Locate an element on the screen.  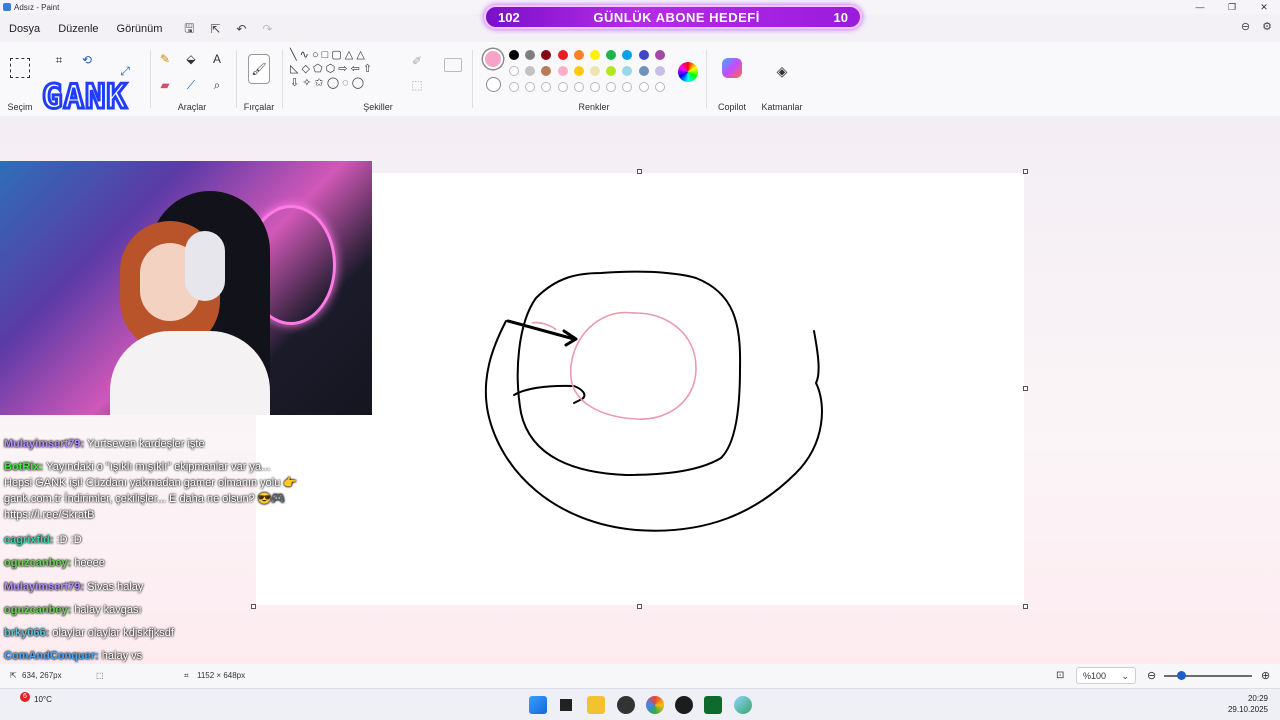
shapes-gallery: ╲ ∿ ○ □ ▢ △ △ ◺ ◇ ⬠ ⬡ ⇨ ⇦ ⇧ ⇩ ✧ ✩ ◯ ◌ ◯ is located at coordinates (342, 73).